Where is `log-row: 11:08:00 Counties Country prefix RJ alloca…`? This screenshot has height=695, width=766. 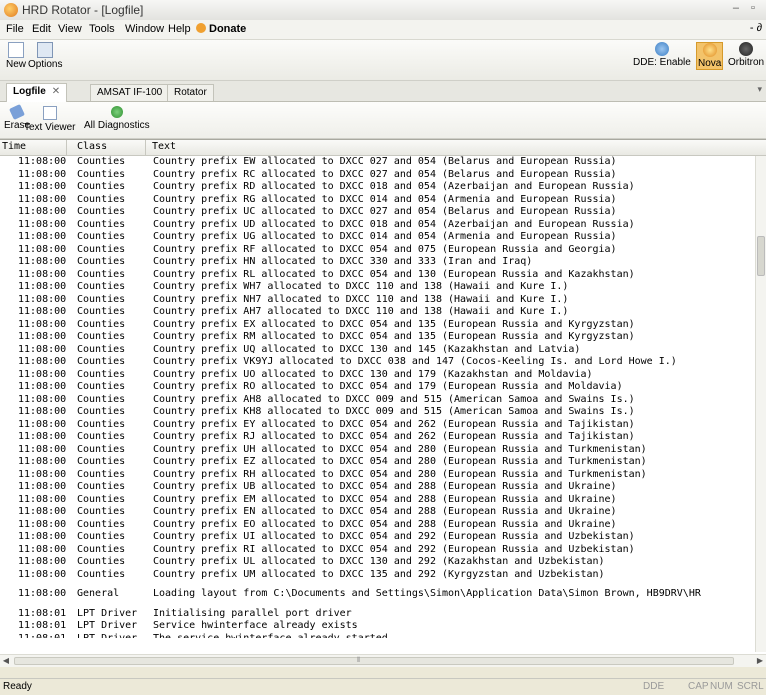
log-row: 11:08:00 Counties Country prefix RJ alloca… is located at coordinates (378, 437).